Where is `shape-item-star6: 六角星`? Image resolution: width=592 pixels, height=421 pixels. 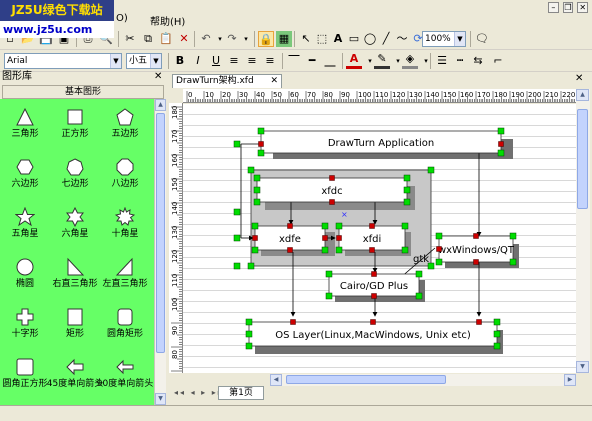 shape-item-star6: 六角星 is located at coordinates (75, 228).